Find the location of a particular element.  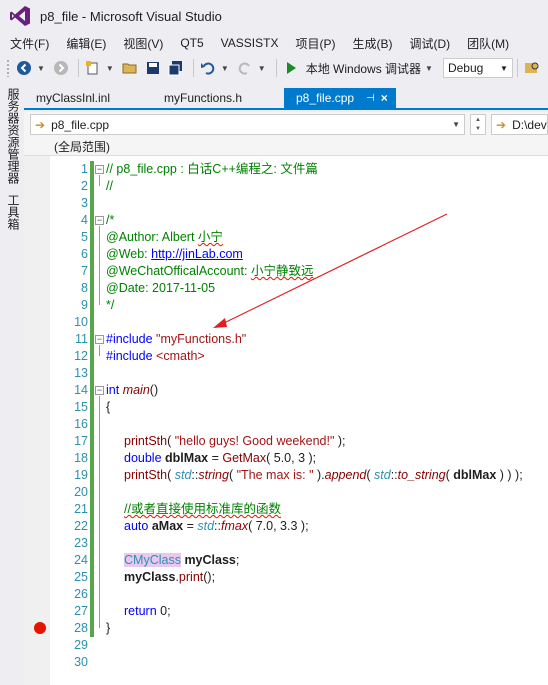

server-explorer-tab: 服务器资源管理器 is located at coordinates (13, 136).